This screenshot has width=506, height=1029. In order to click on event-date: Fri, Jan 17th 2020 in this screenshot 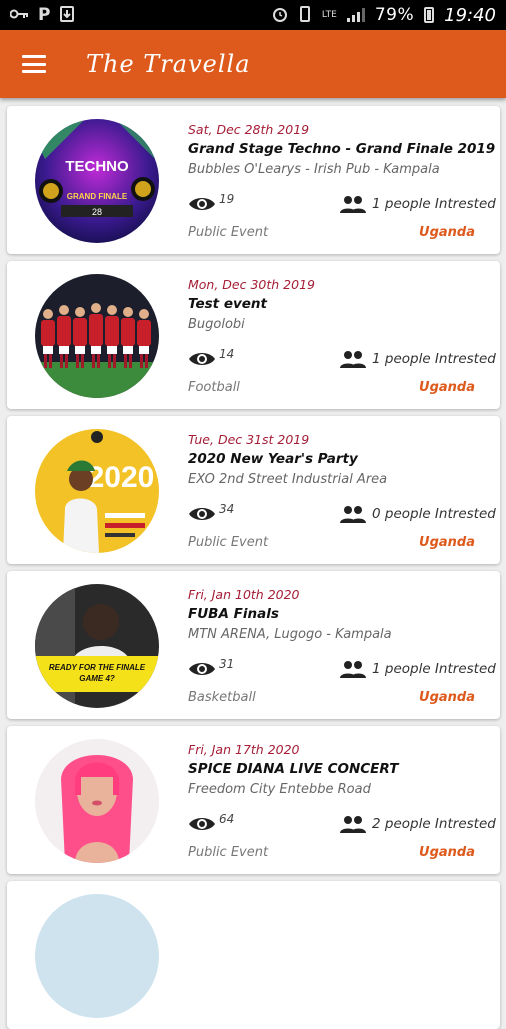, I will do `click(244, 749)`.